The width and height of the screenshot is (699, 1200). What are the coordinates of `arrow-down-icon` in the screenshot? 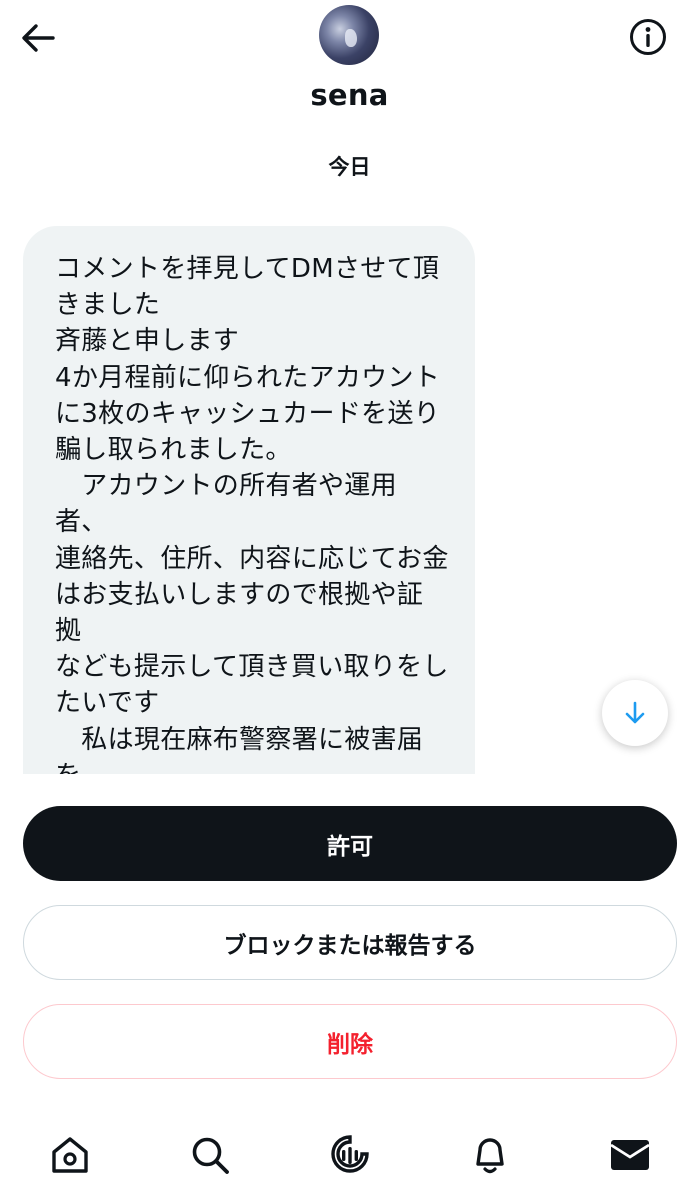 It's located at (635, 712).